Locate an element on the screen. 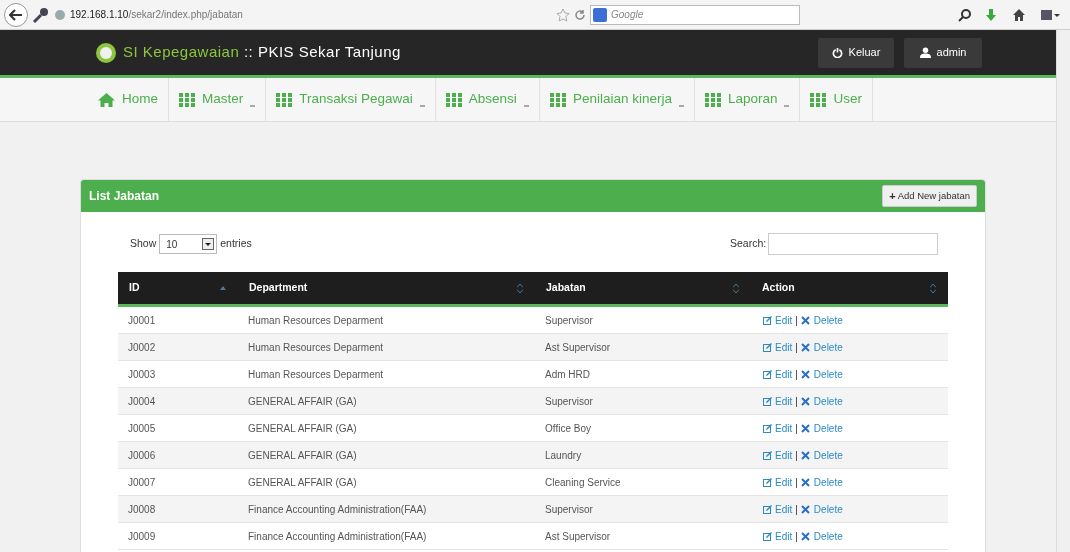 Image resolution: width=1070 pixels, height=552 pixels. address-bar: 192.168.1.10/sekar2/index.php/jabatan is located at coordinates (303, 14).